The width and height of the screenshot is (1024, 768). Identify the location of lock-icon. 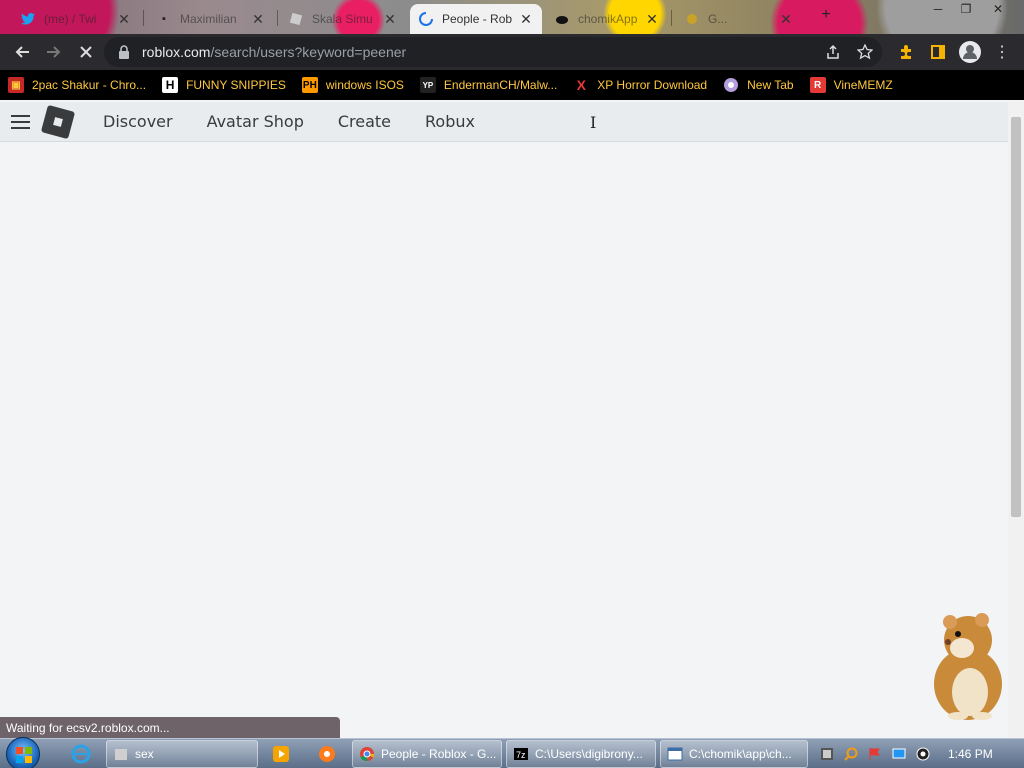
(124, 52).